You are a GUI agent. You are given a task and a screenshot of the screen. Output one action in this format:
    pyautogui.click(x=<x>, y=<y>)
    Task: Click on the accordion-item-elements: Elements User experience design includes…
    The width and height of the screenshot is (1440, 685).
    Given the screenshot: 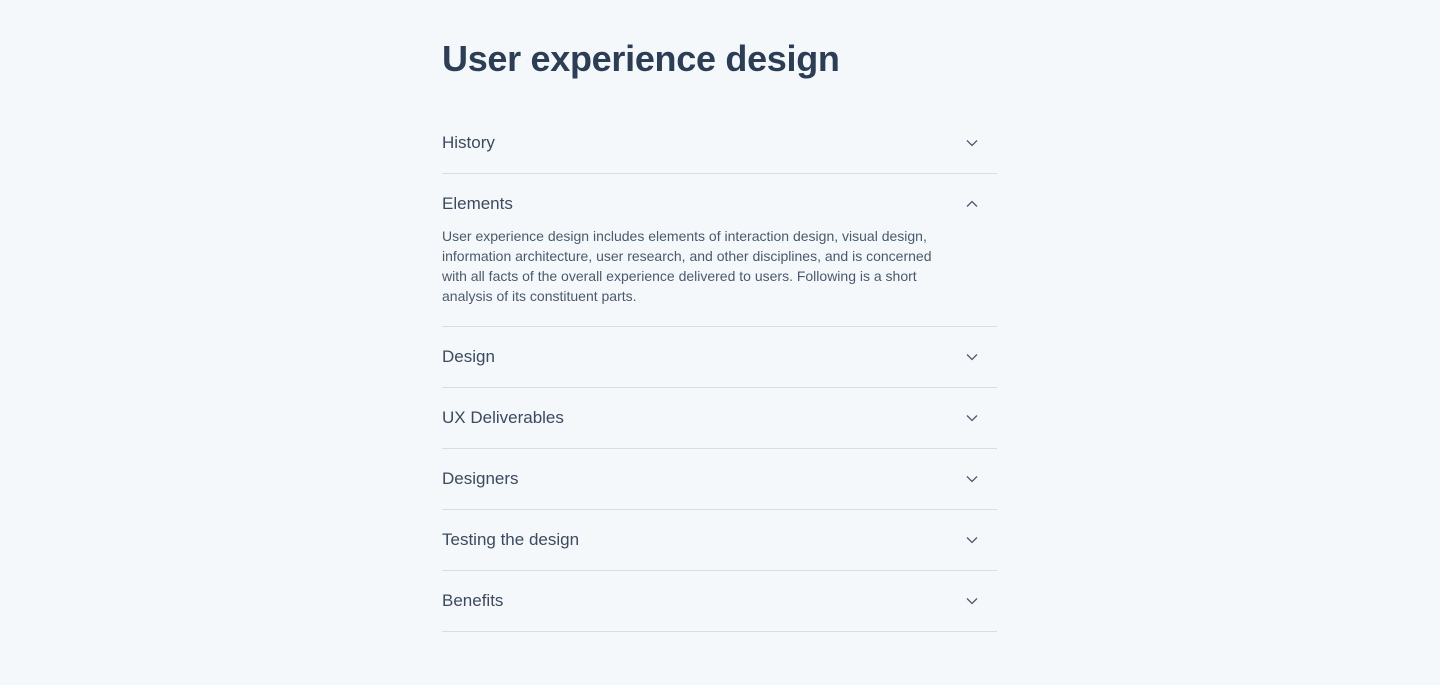 What is the action you would take?
    pyautogui.click(x=719, y=250)
    